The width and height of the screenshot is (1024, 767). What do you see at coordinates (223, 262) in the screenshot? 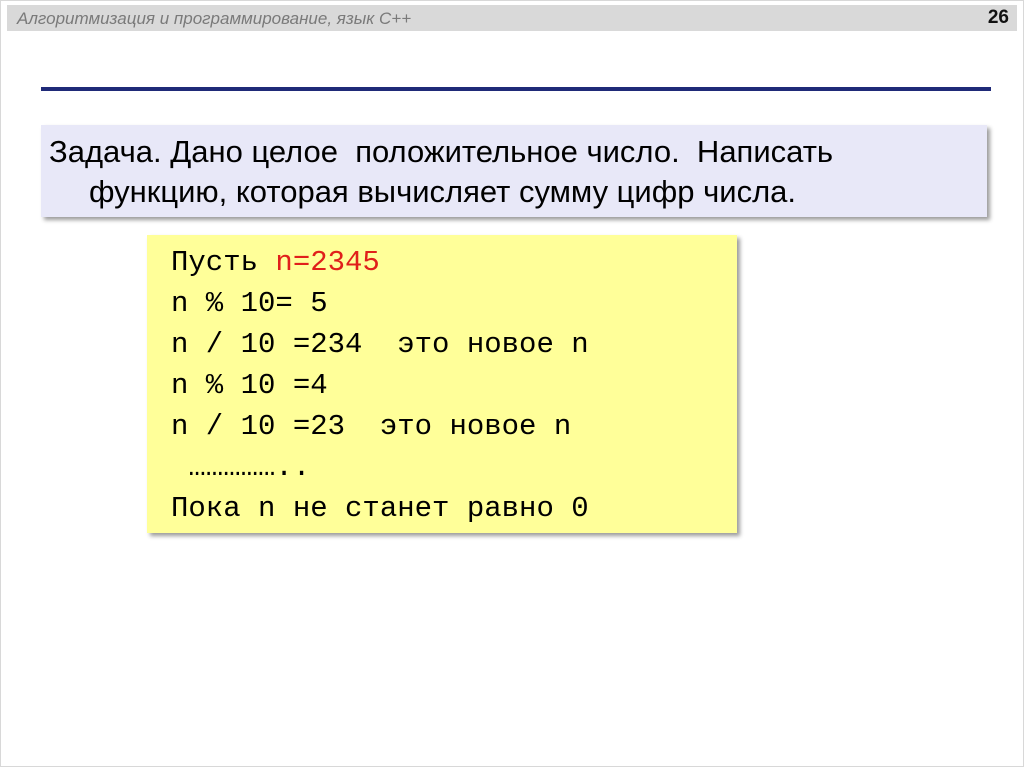
I see `code-line-1-prefix: Пусть` at bounding box center [223, 262].